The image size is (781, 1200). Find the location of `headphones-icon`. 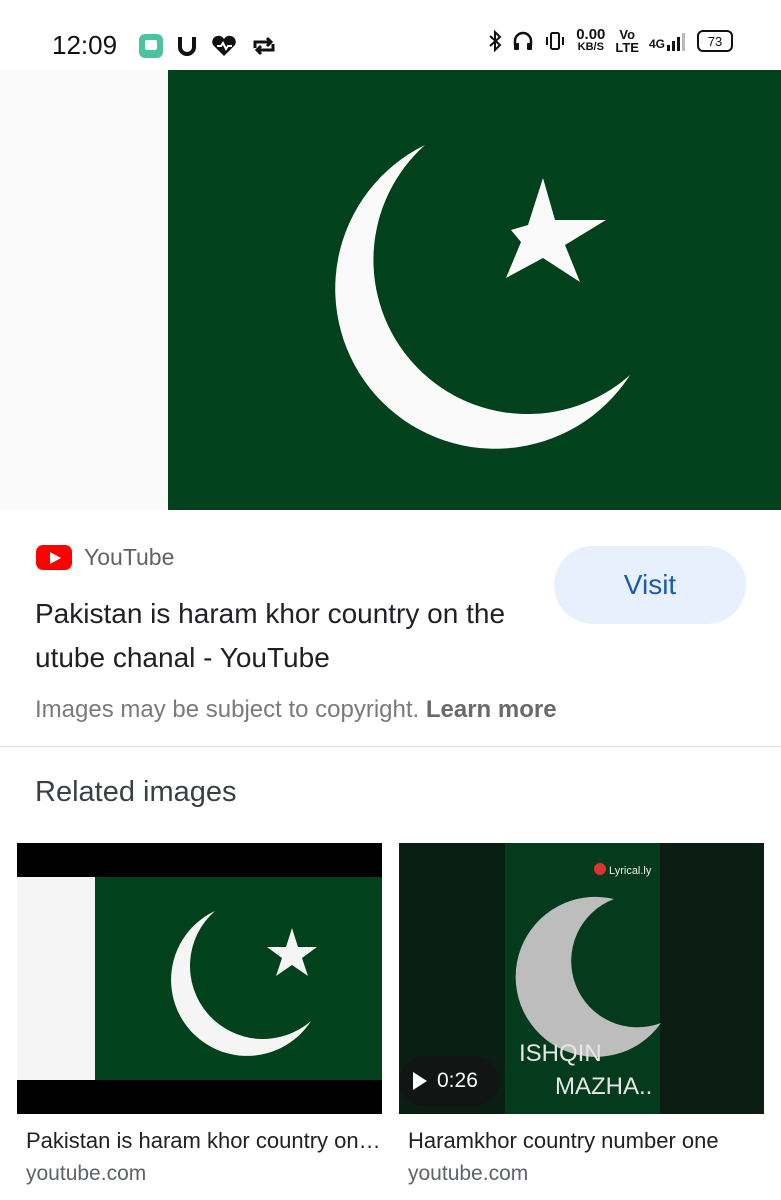

headphones-icon is located at coordinates (523, 40).